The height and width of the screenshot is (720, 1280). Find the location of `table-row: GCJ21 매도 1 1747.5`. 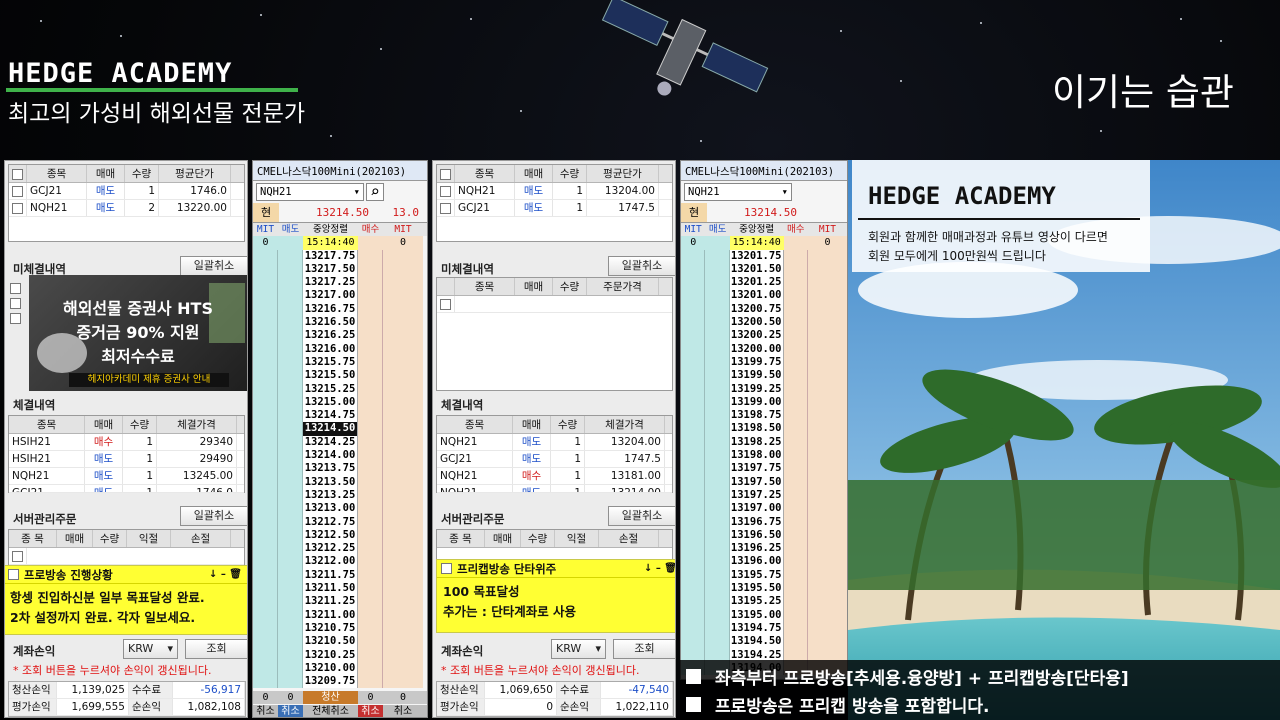

table-row: GCJ21 매도 1 1747.5 is located at coordinates (554, 459).